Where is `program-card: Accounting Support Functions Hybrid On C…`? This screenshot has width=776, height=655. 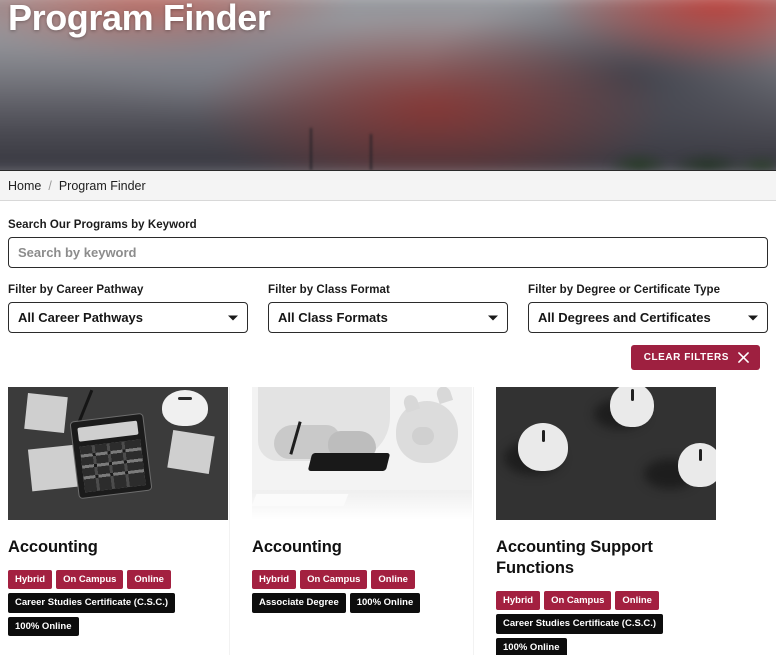
program-card: Accounting Support Functions Hybrid On C… is located at coordinates (607, 521).